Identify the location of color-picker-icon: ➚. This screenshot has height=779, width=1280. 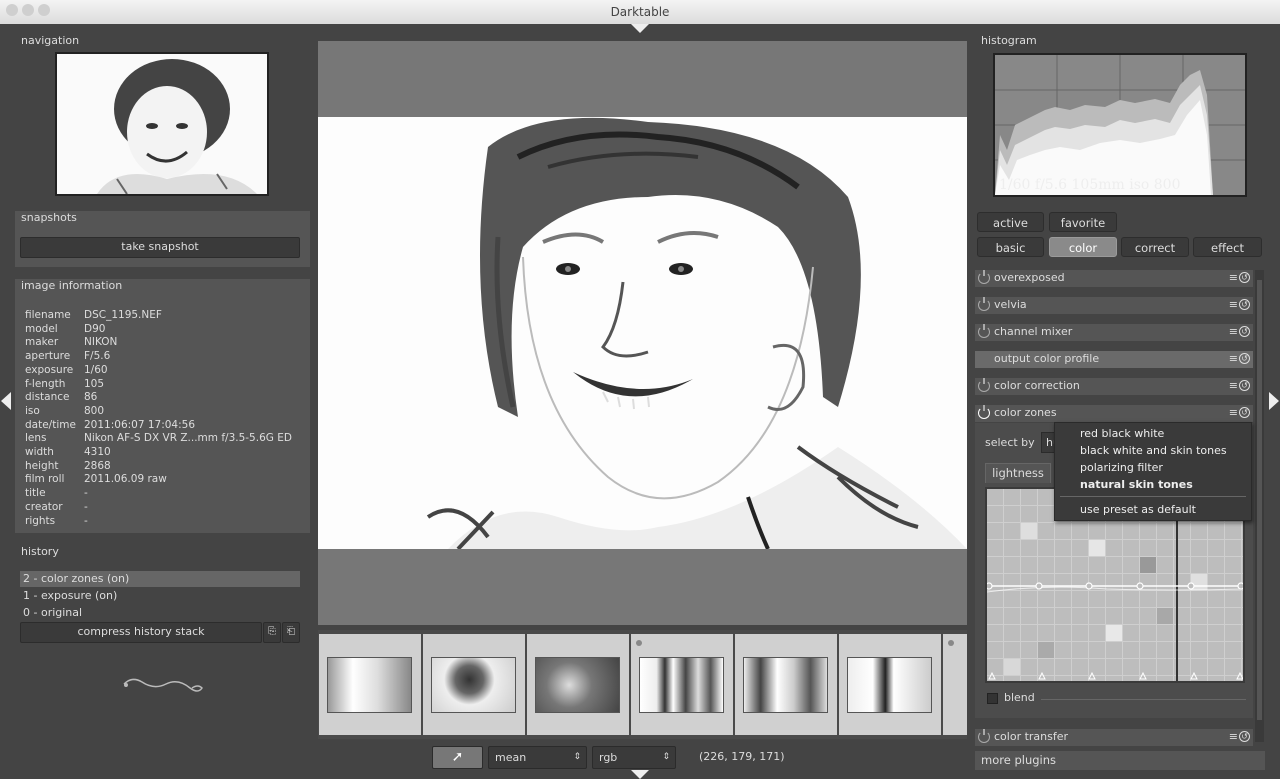
(457, 757).